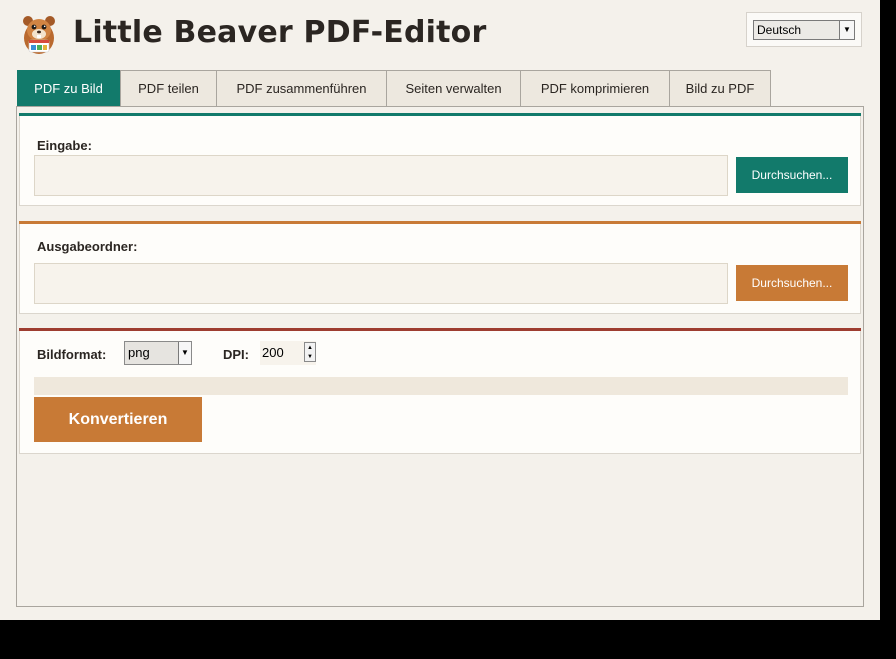 The height and width of the screenshot is (659, 896). What do you see at coordinates (441, 386) in the screenshot?
I see `conversion-progress-bar` at bounding box center [441, 386].